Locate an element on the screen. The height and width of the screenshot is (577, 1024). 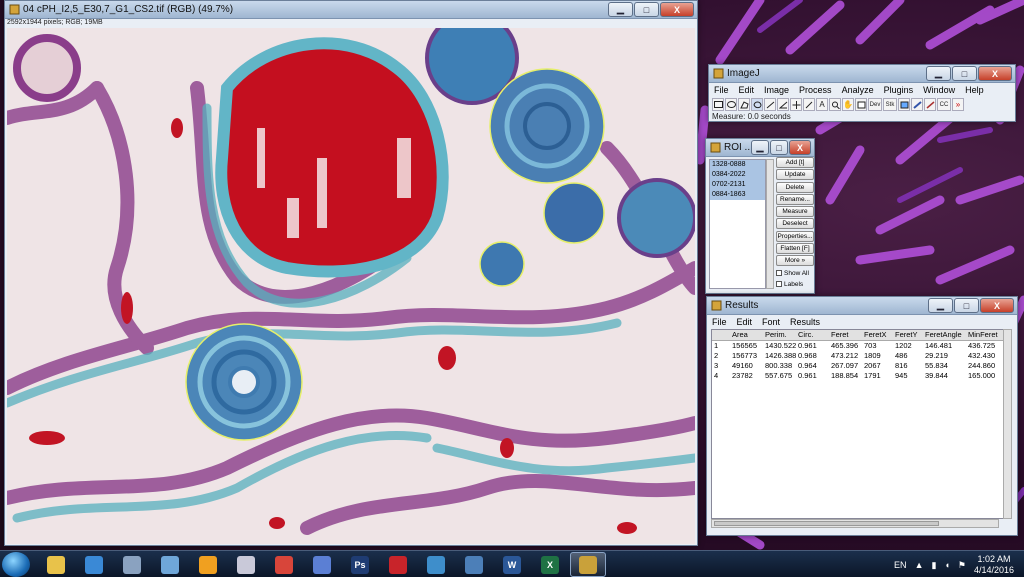
flatten-button: Flatten [F] is located at coordinates (795, 249).